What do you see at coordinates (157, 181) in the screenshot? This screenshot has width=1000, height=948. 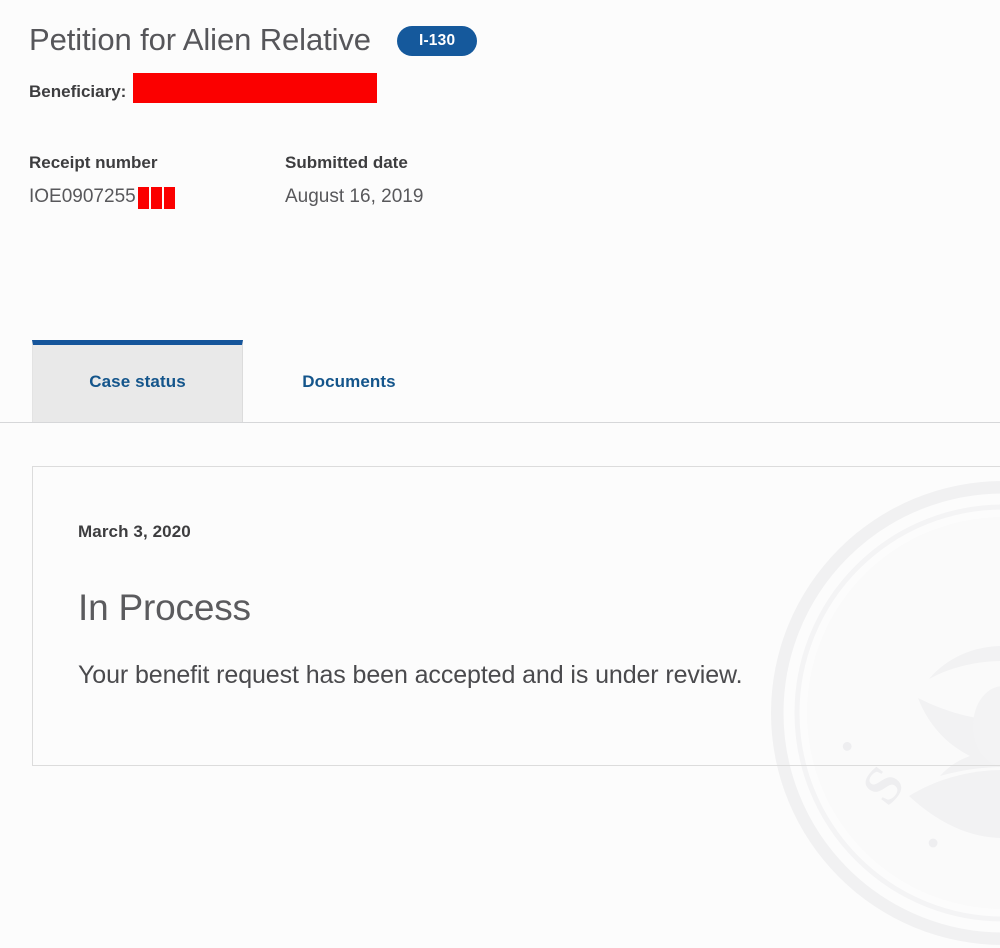 I see `receipt-number-field: Receipt number IOE0907255` at bounding box center [157, 181].